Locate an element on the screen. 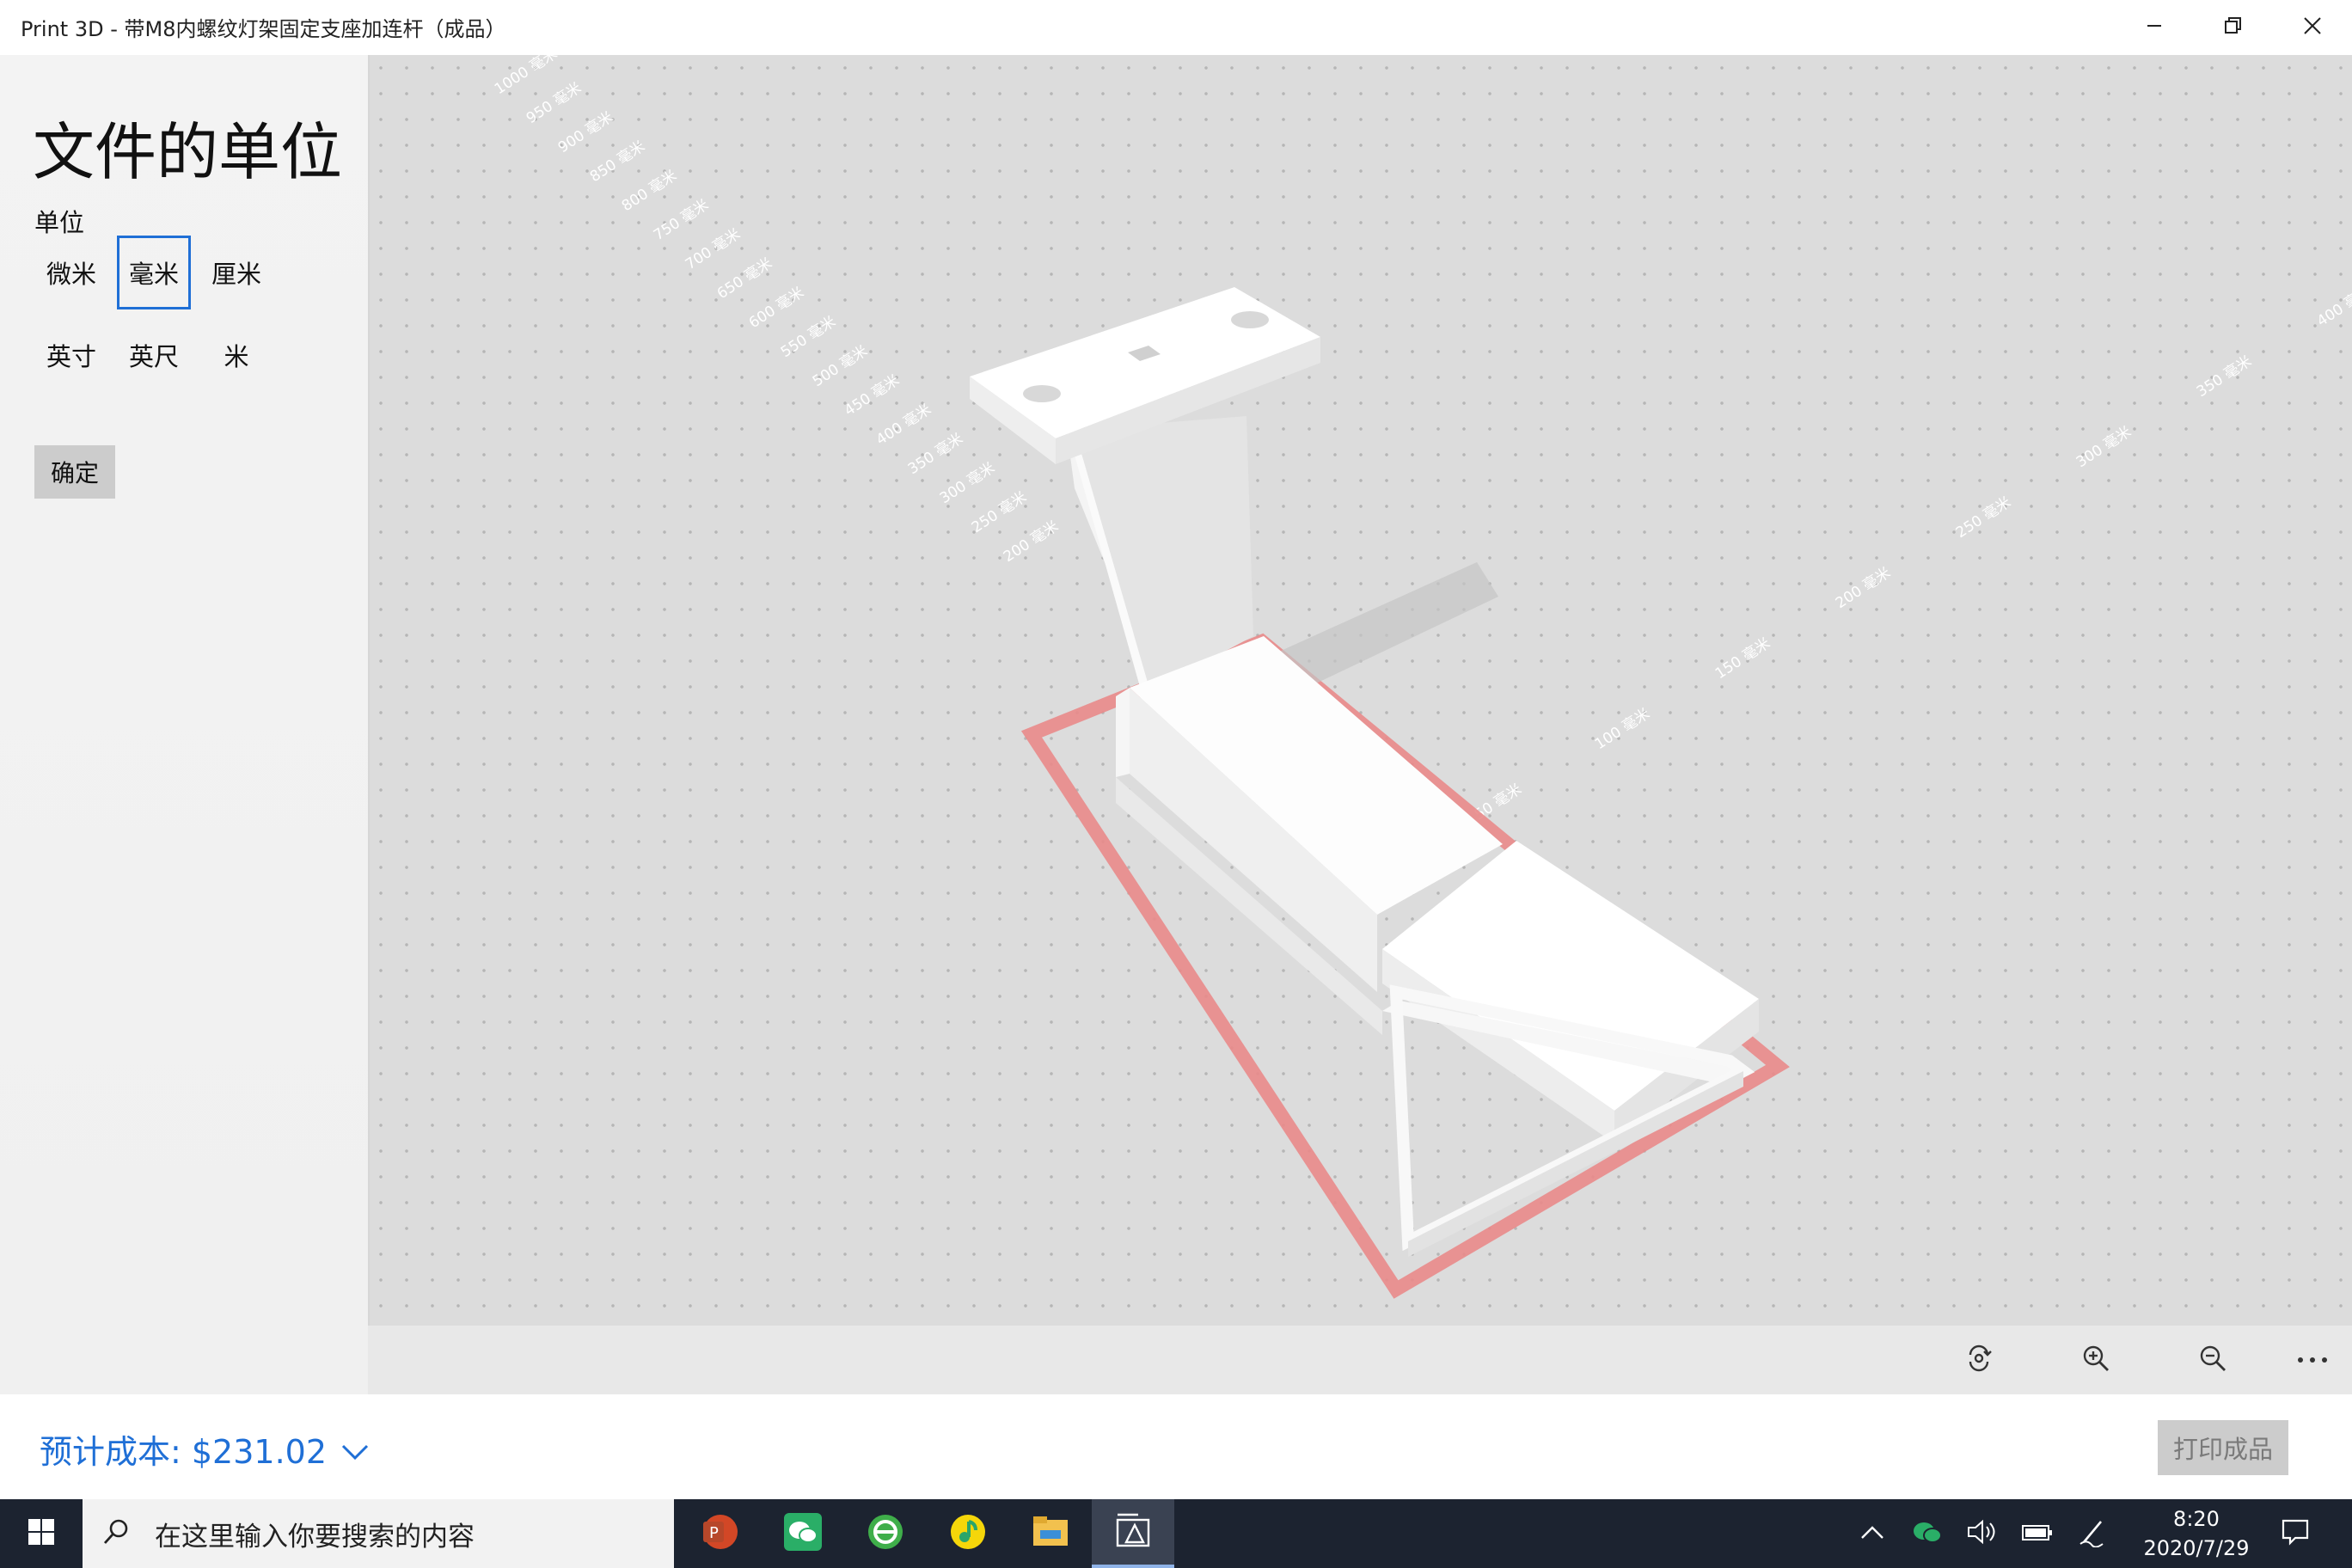  zoom-out-icon is located at coordinates (2212, 1360).